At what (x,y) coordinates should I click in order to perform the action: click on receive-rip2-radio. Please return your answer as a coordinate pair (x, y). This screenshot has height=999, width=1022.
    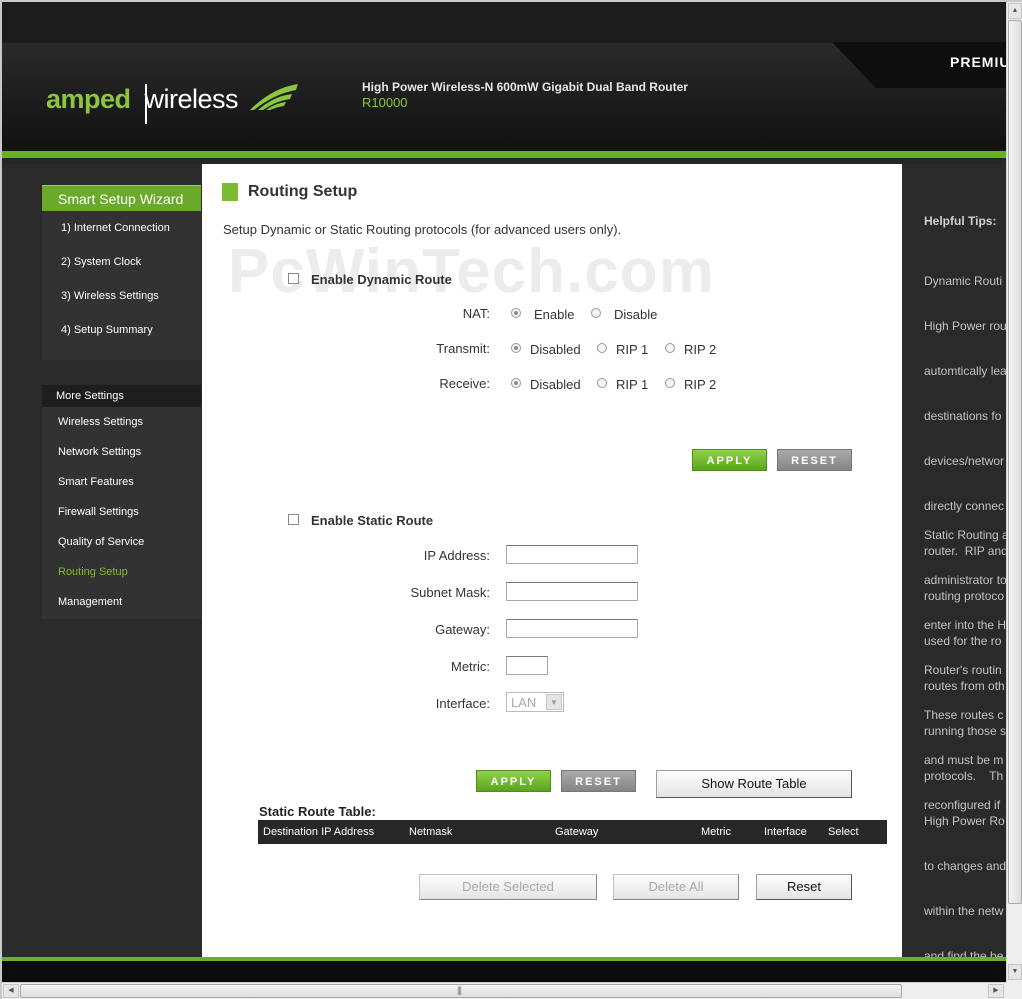
    Looking at the image, I should click on (670, 383).